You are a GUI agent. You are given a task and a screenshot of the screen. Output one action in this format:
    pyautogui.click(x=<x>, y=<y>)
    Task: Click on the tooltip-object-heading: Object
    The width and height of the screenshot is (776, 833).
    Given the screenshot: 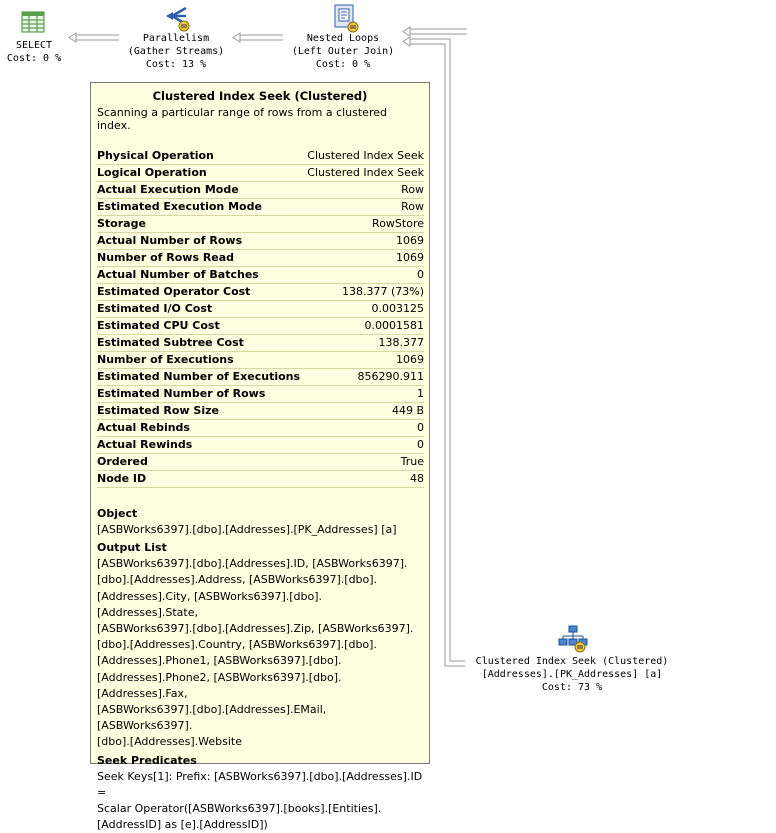 What is the action you would take?
    pyautogui.click(x=117, y=513)
    